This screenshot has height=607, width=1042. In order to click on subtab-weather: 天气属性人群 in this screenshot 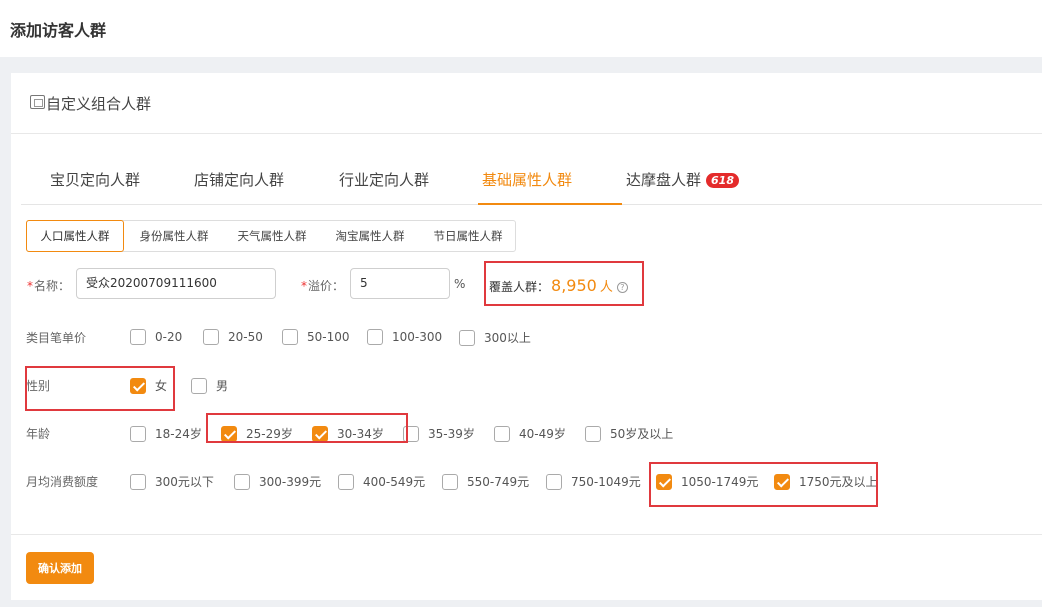, I will do `click(272, 236)`.